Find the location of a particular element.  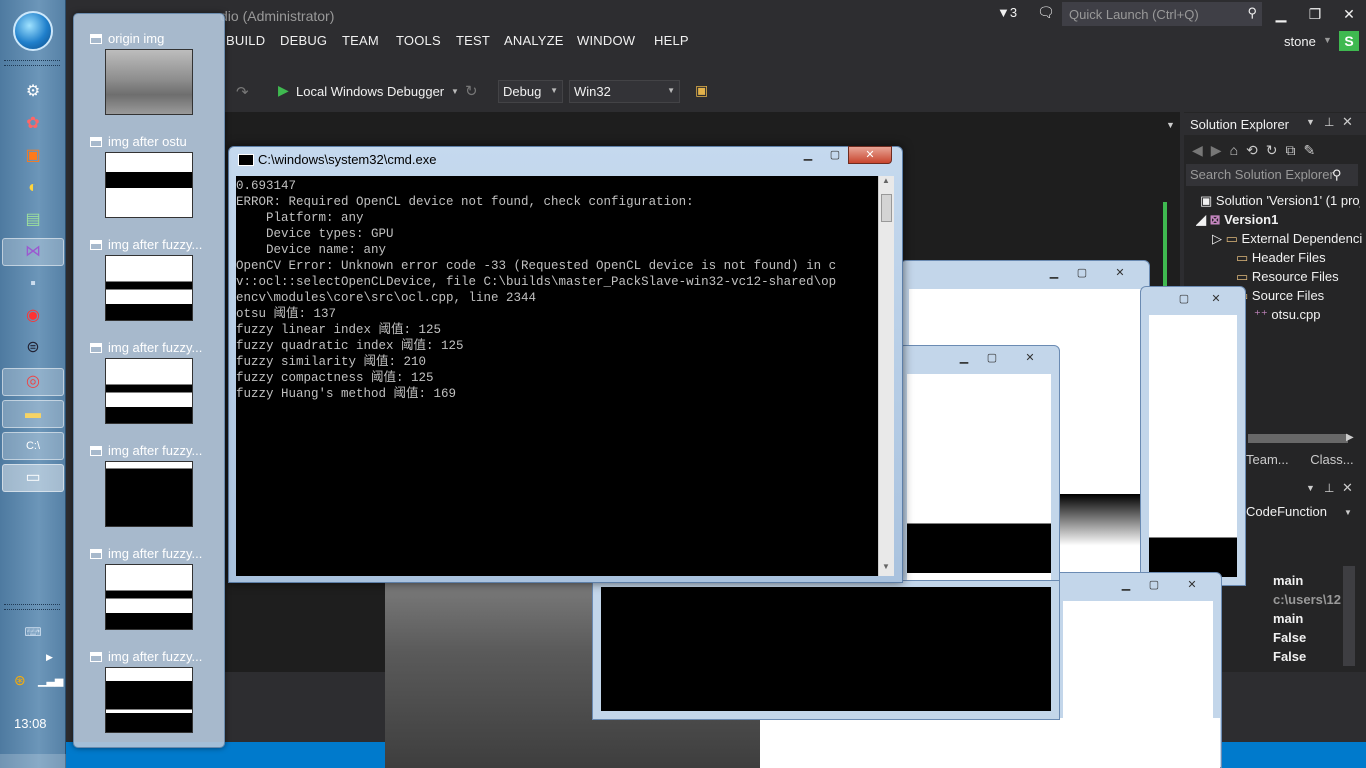

image-window is located at coordinates (826, 650).